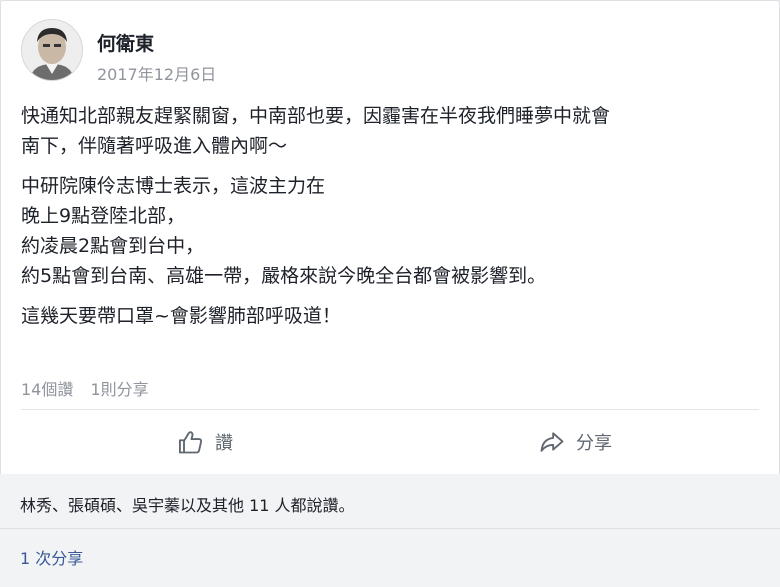 This screenshot has height=587, width=780. What do you see at coordinates (119, 389) in the screenshot?
I see `share-count: 1則分享` at bounding box center [119, 389].